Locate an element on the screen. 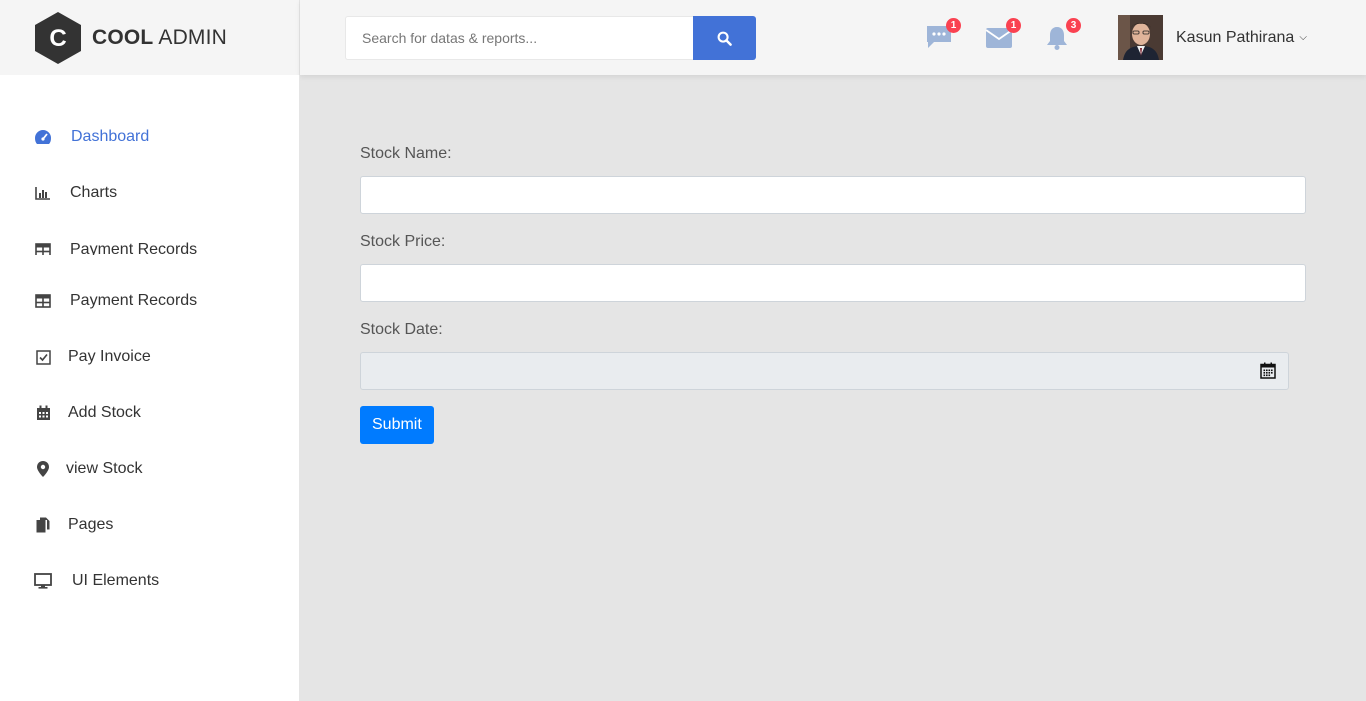 Image resolution: width=1366 pixels, height=701 pixels. sidebar-item-label: UI Elements is located at coordinates (116, 580).